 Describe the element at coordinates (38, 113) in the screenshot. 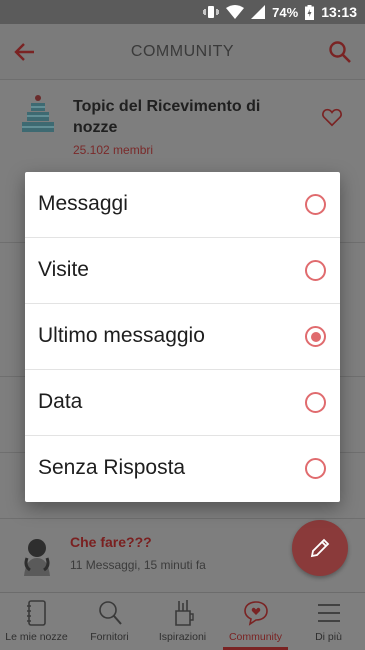

I see `wedding-cake-icon` at that location.